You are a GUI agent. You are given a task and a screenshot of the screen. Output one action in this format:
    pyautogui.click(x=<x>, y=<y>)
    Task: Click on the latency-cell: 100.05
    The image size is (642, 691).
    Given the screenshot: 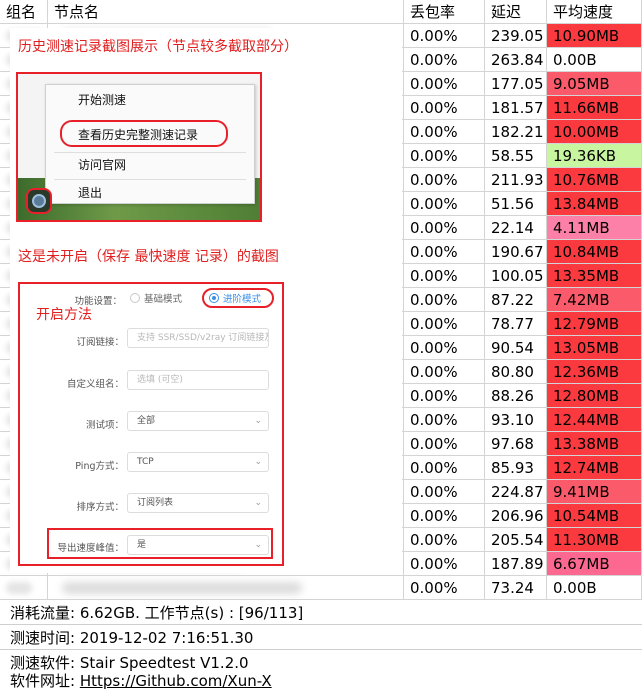 What is the action you would take?
    pyautogui.click(x=516, y=276)
    